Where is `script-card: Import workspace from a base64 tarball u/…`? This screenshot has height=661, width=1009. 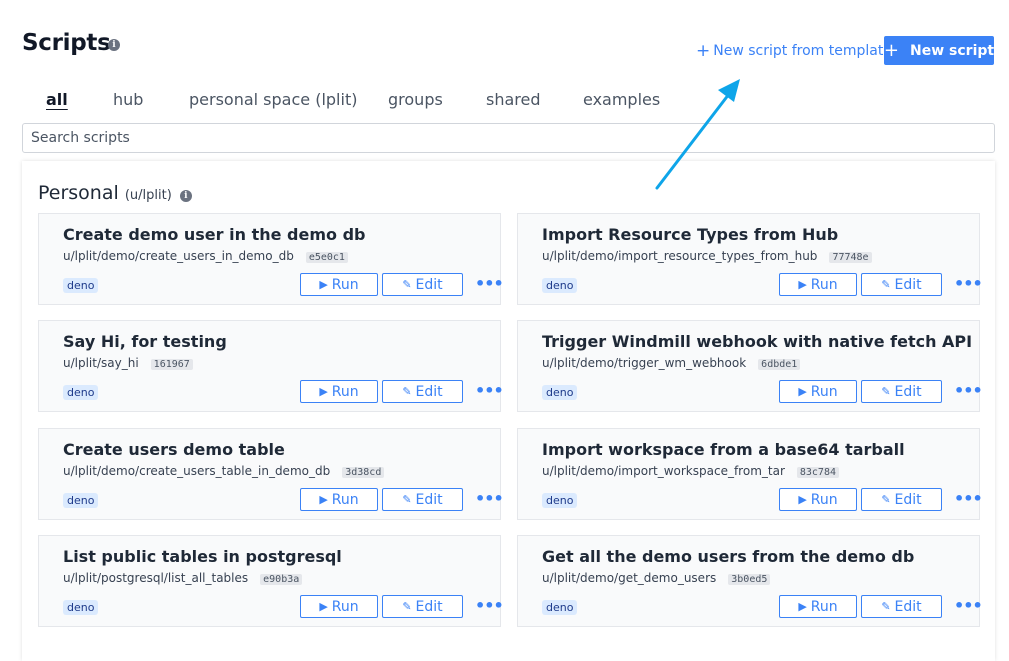 script-card: Import workspace from a base64 tarball u/… is located at coordinates (750, 474).